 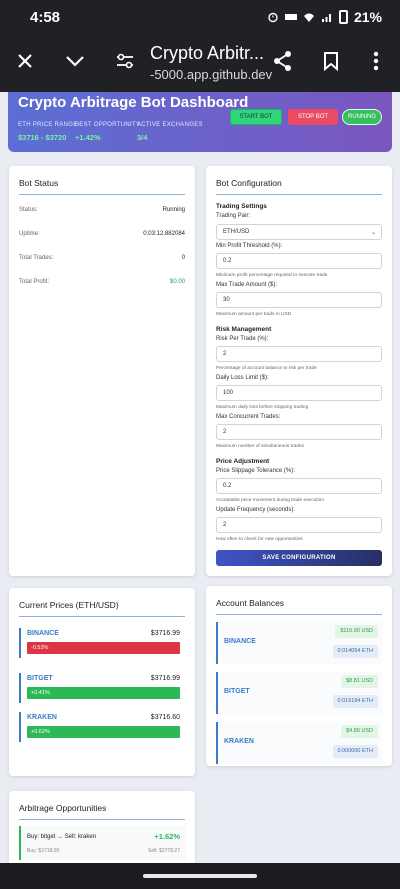 What do you see at coordinates (308, 17) in the screenshot?
I see `wifi-icon` at bounding box center [308, 17].